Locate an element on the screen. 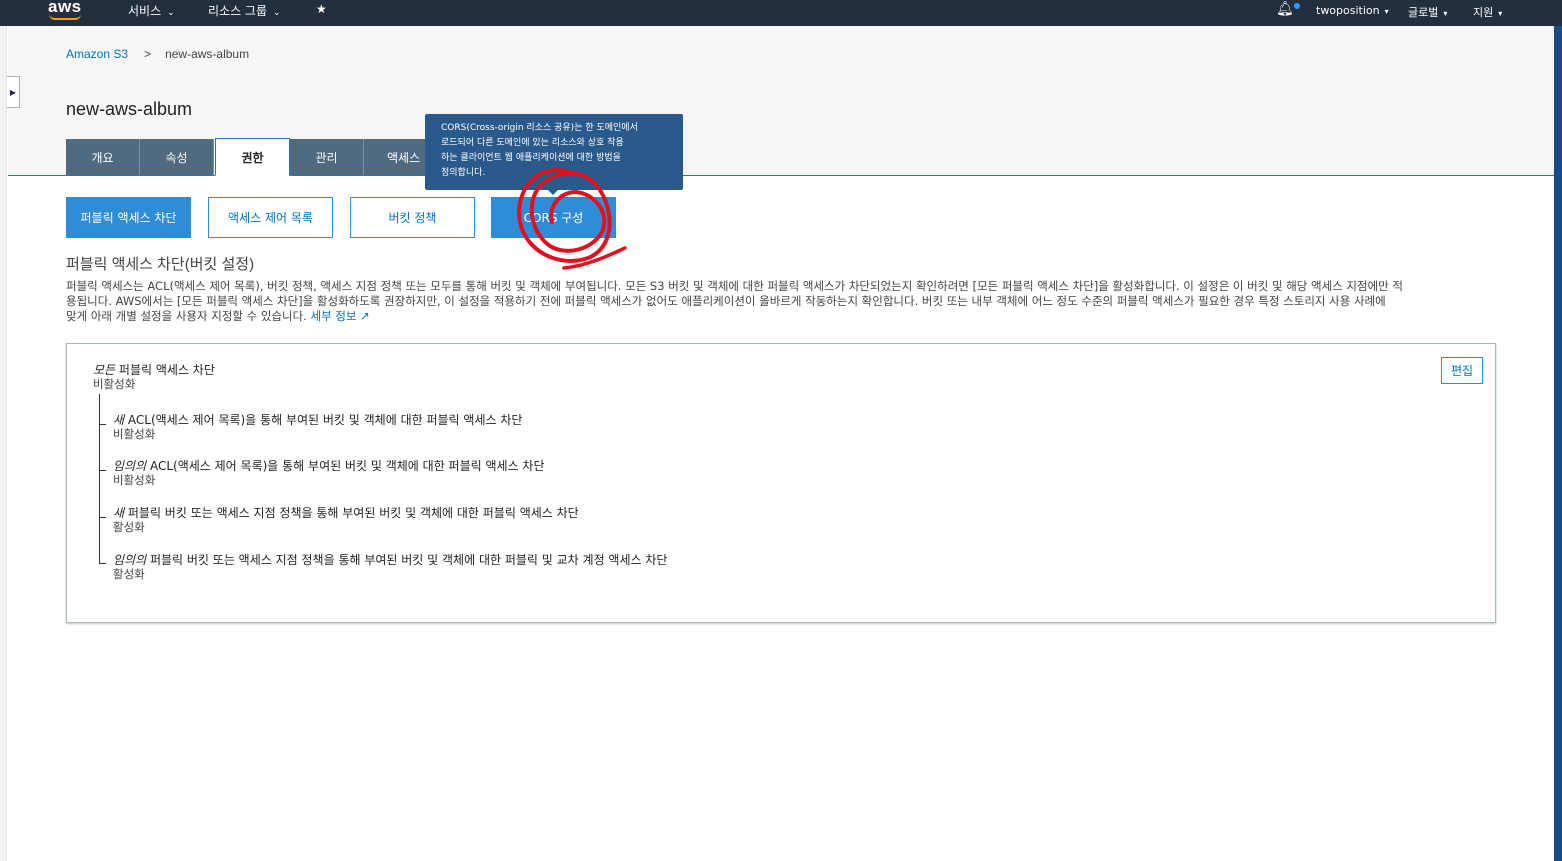 Image resolution: width=1562 pixels, height=861 pixels. services-menu: 서비스 ⌄ is located at coordinates (151, 10).